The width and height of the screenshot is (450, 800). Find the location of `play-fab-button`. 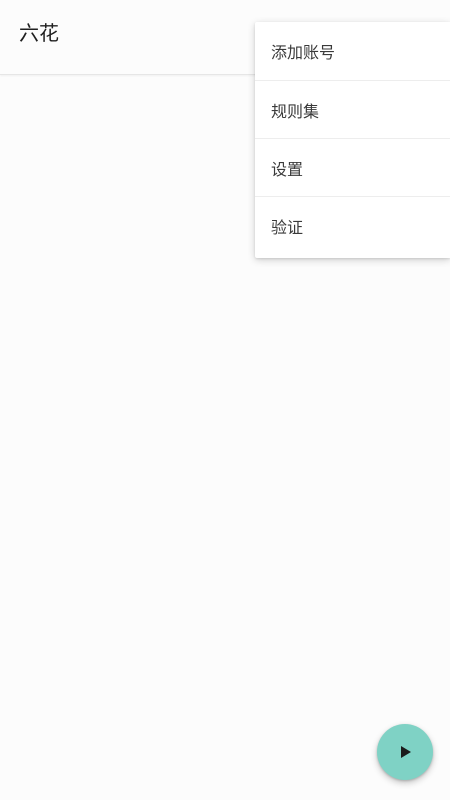

play-fab-button is located at coordinates (405, 752).